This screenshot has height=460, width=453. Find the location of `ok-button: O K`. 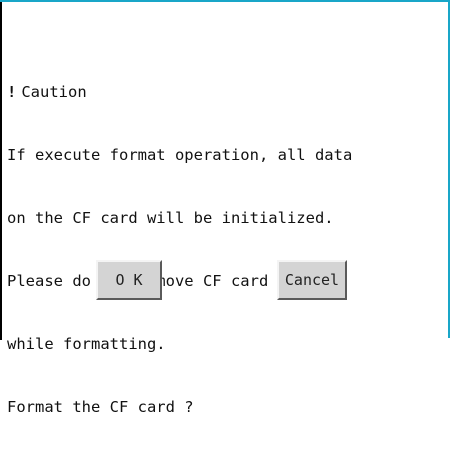

ok-button: O K is located at coordinates (129, 280).